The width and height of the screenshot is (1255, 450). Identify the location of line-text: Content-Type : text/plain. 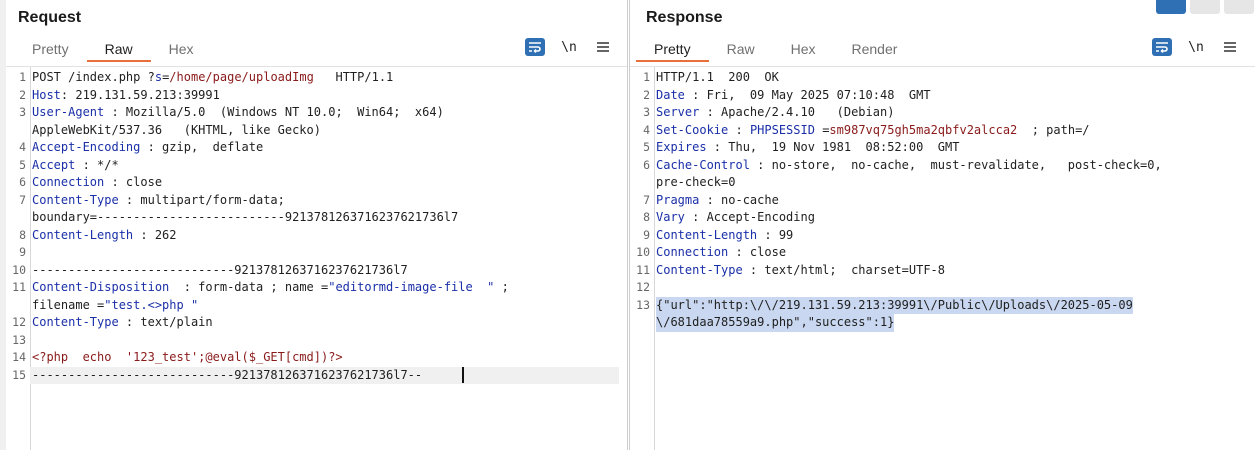
(122, 323).